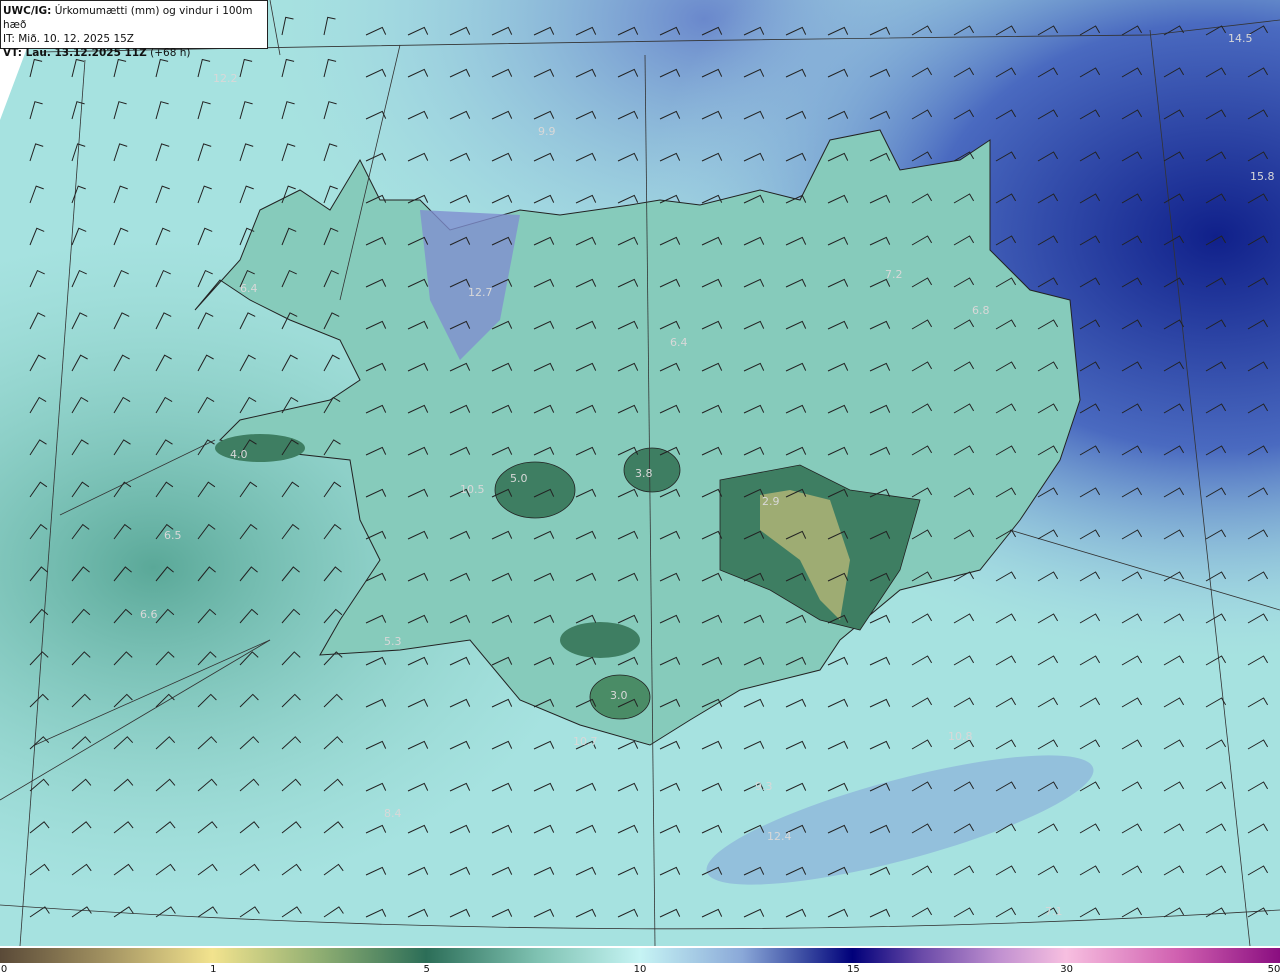 Image resolution: width=1280 pixels, height=978 pixels. I want to click on precip-value-label: 9.9, so click(547, 131).